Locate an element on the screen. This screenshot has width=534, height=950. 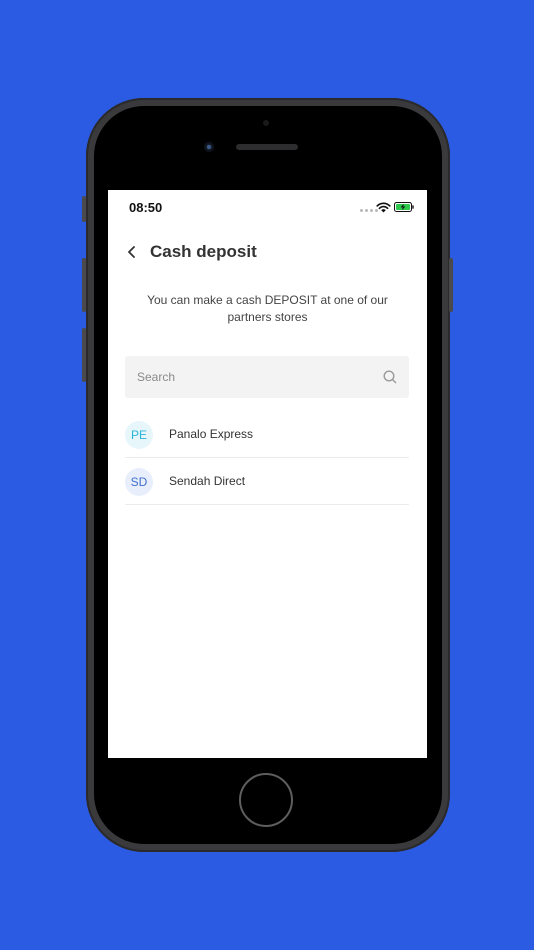
avatar-initials: SD is located at coordinates (139, 482).